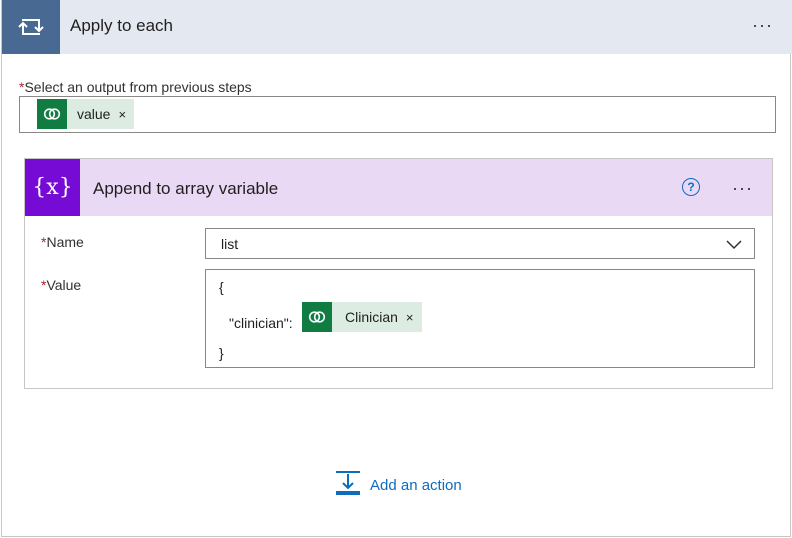  Describe the element at coordinates (52, 187) in the screenshot. I see `variable-icon: {x}` at that location.